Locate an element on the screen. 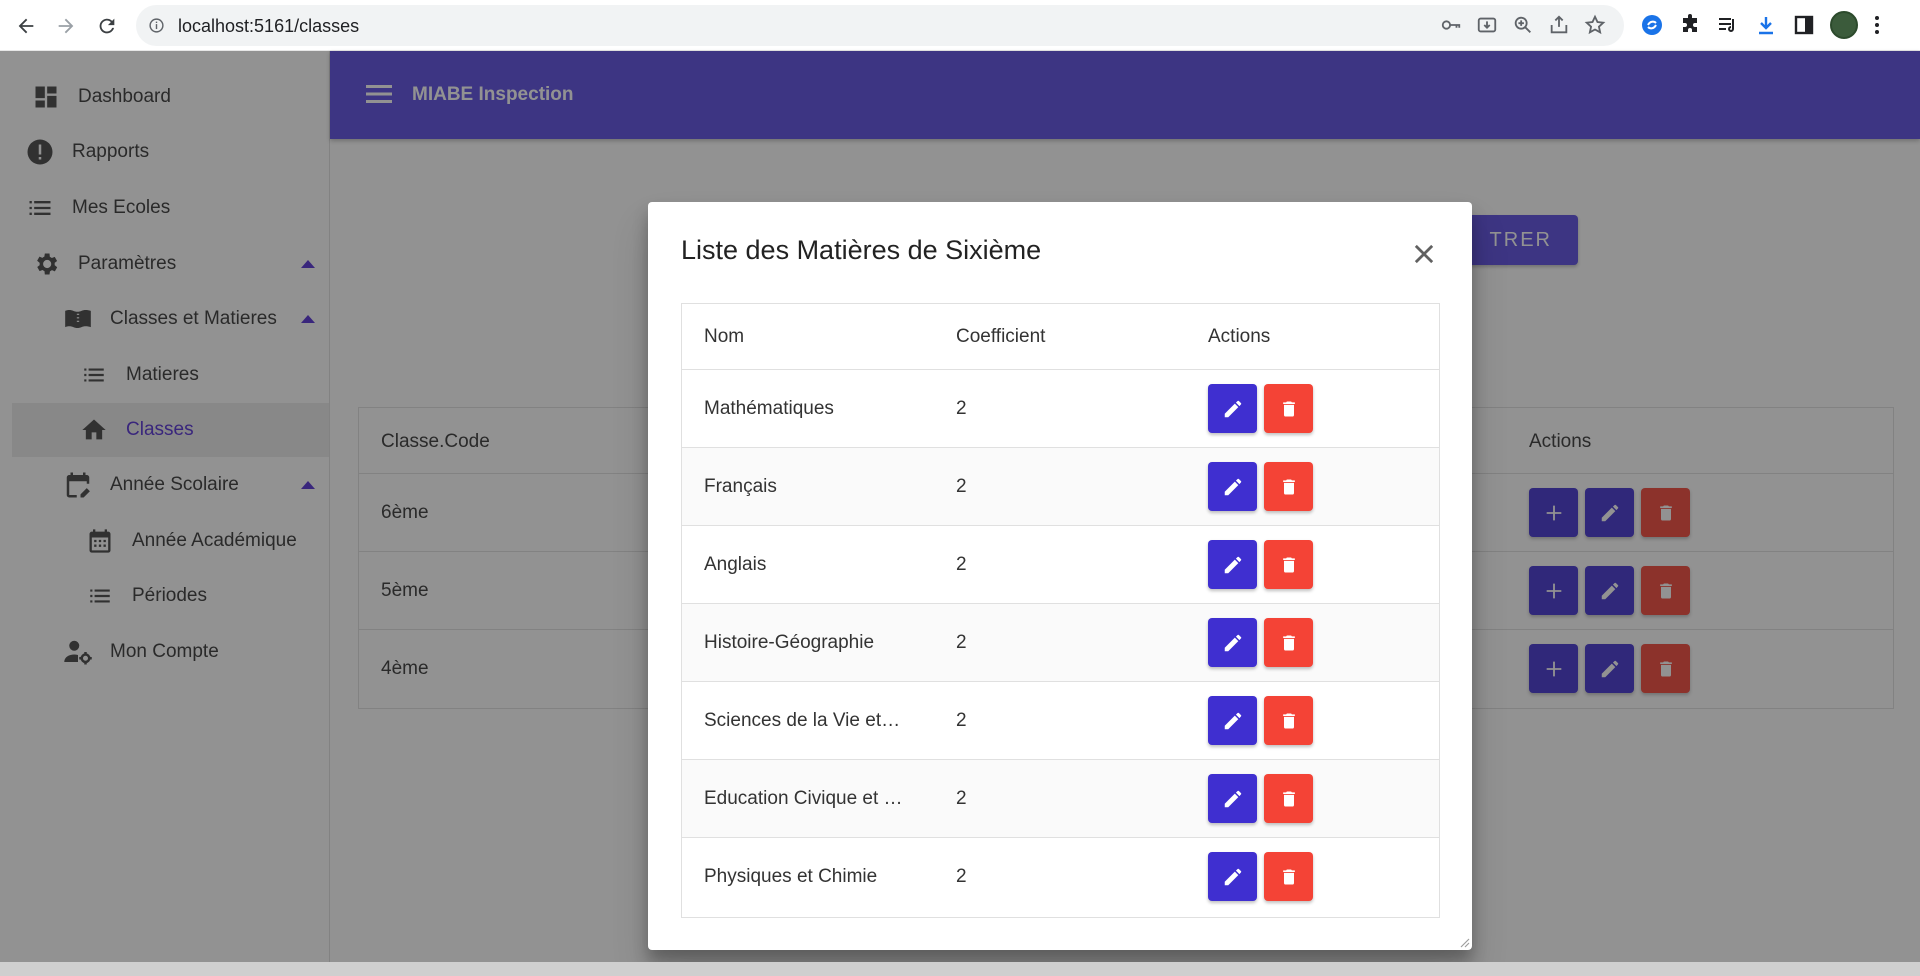 This screenshot has height=976, width=1920. media-icon is located at coordinates (1728, 25).